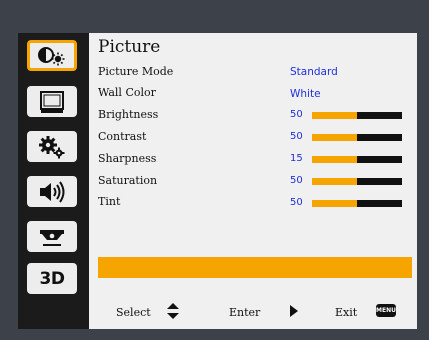 This screenshot has height=340, width=429. I want to click on highlight-bar, so click(255, 267).